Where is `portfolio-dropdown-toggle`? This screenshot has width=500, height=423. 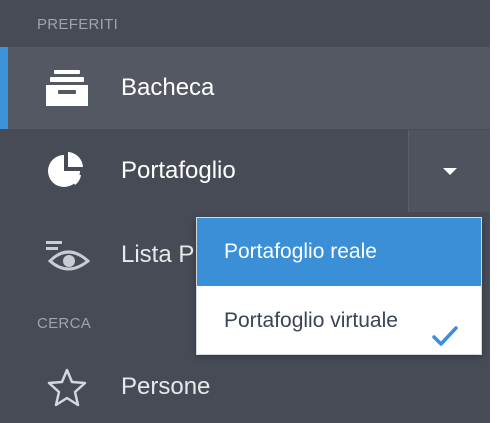 portfolio-dropdown-toggle is located at coordinates (449, 171).